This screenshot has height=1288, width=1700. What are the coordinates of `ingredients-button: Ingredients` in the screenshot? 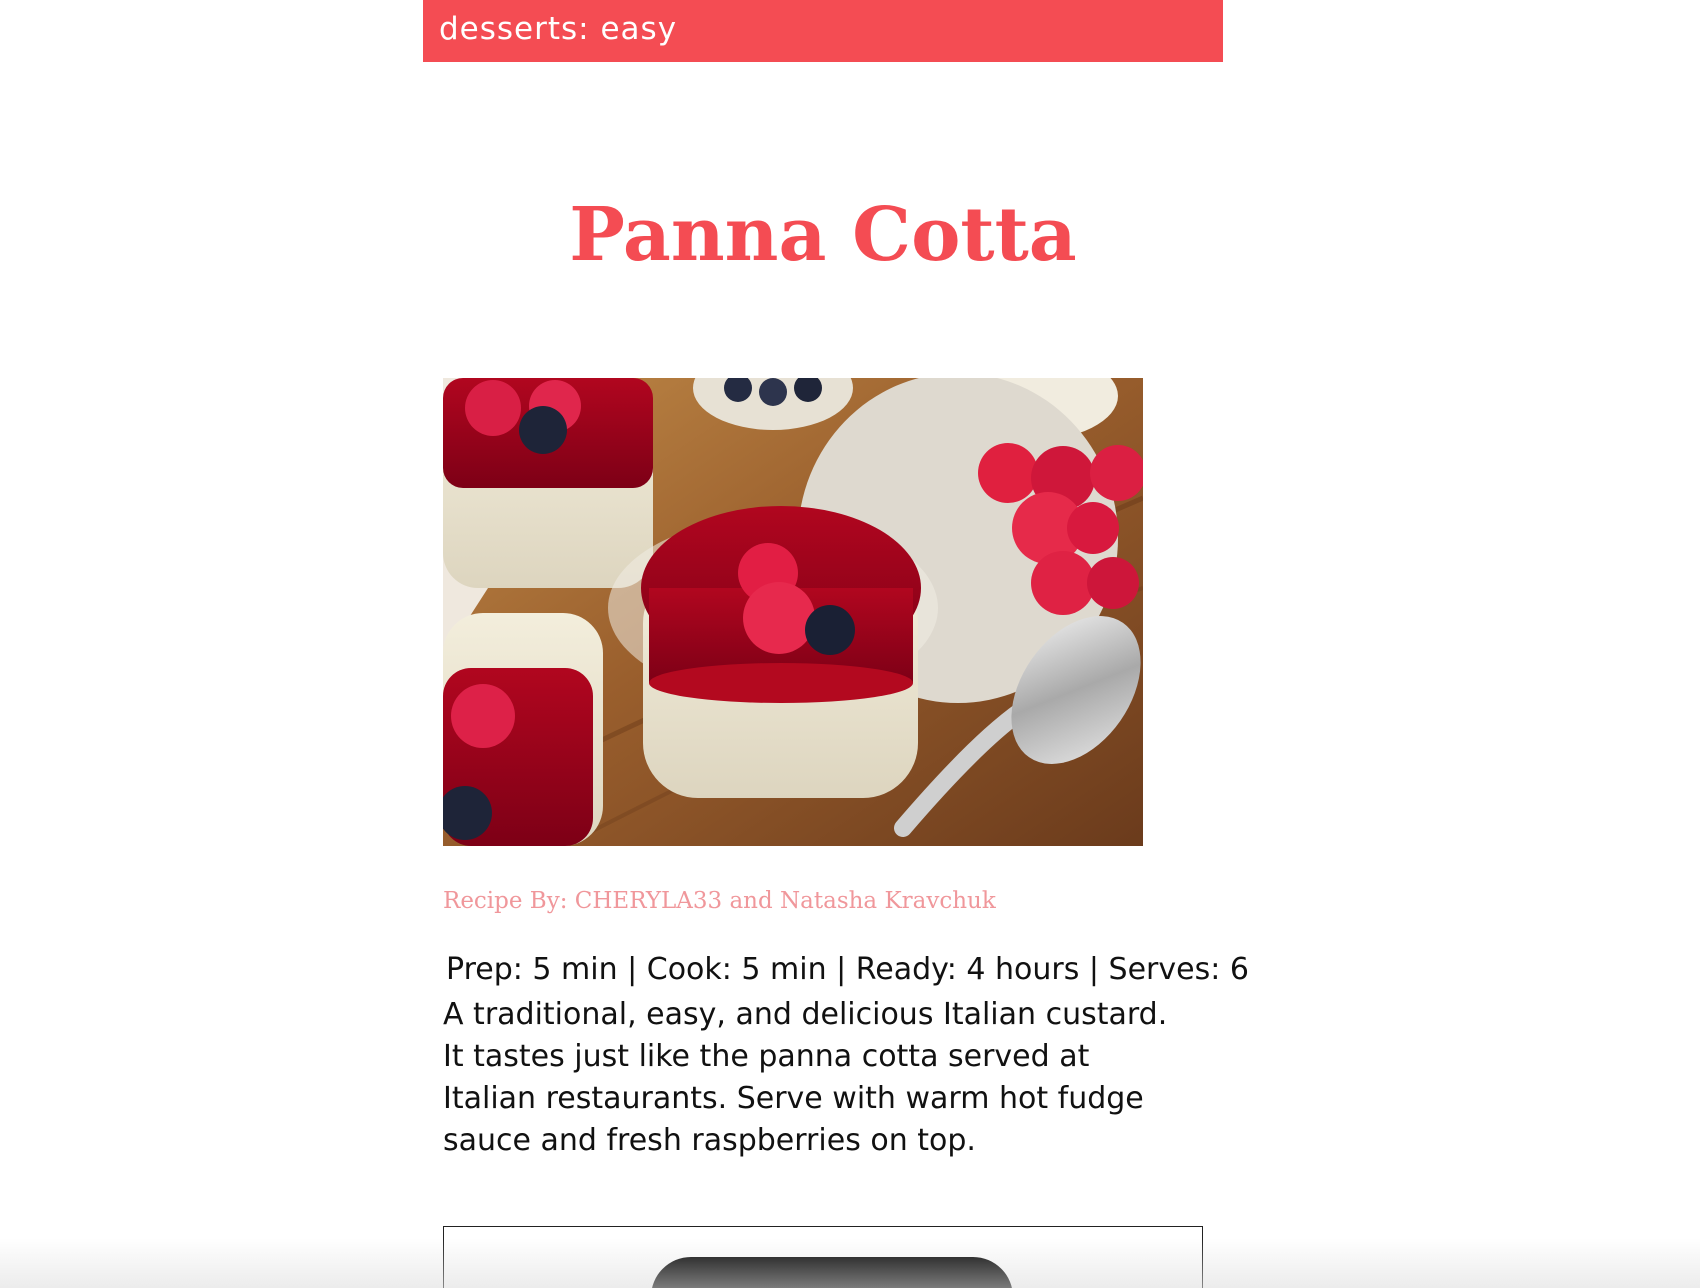 It's located at (832, 1272).